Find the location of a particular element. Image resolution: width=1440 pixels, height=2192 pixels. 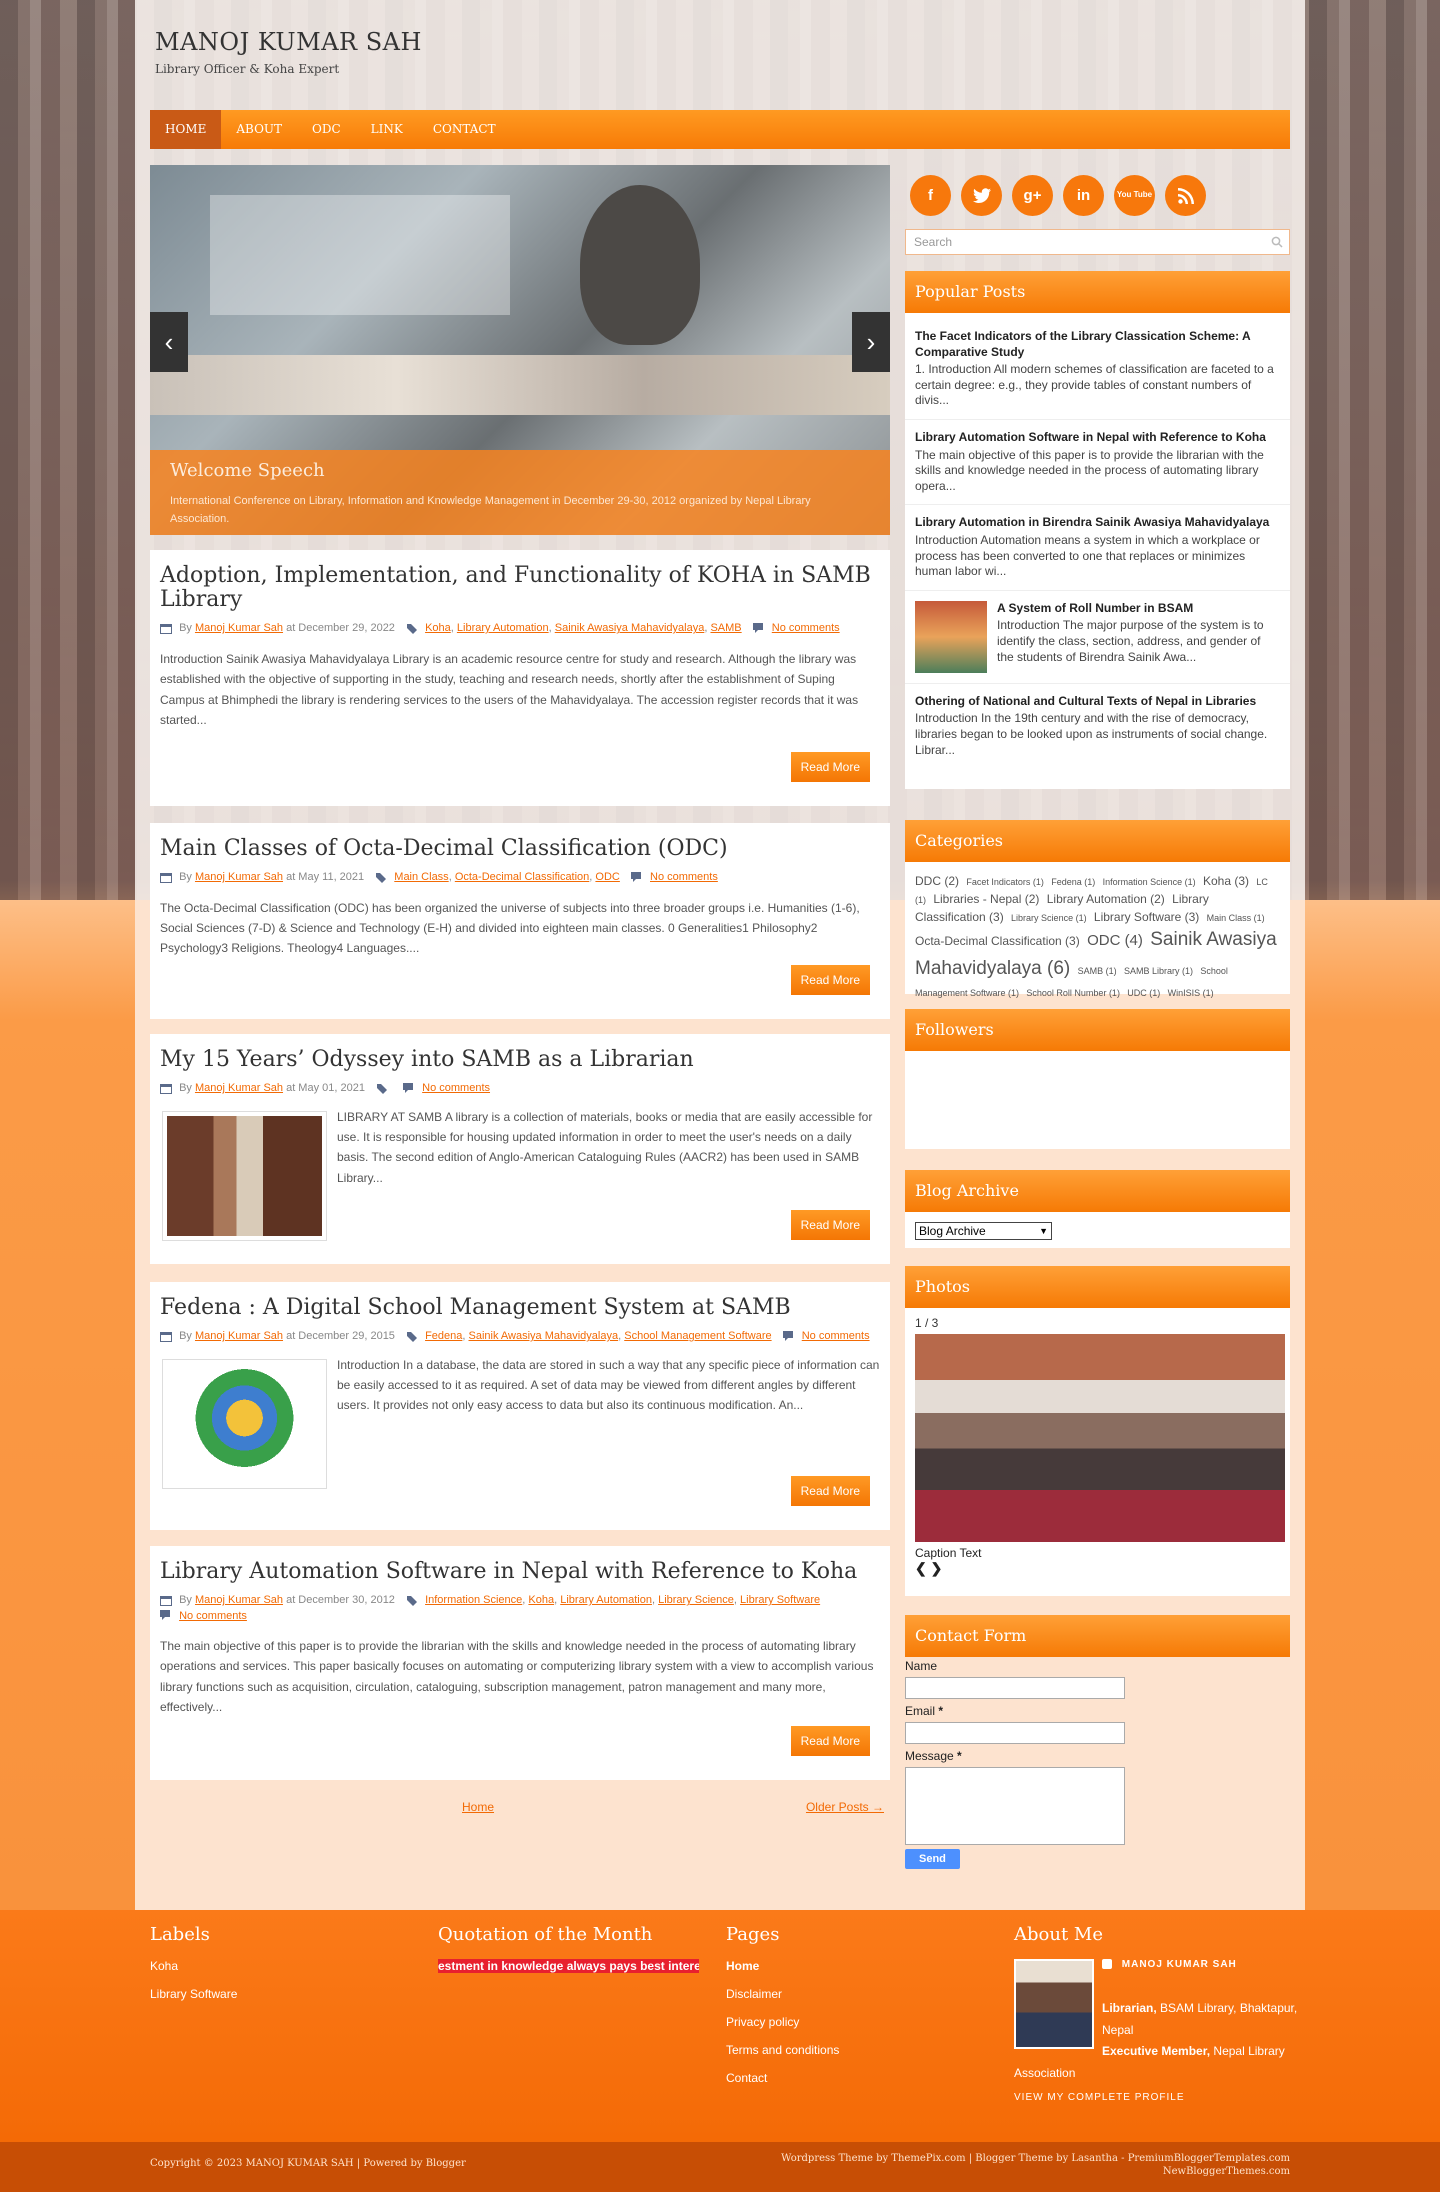

contact-email-field is located at coordinates (1015, 1733).